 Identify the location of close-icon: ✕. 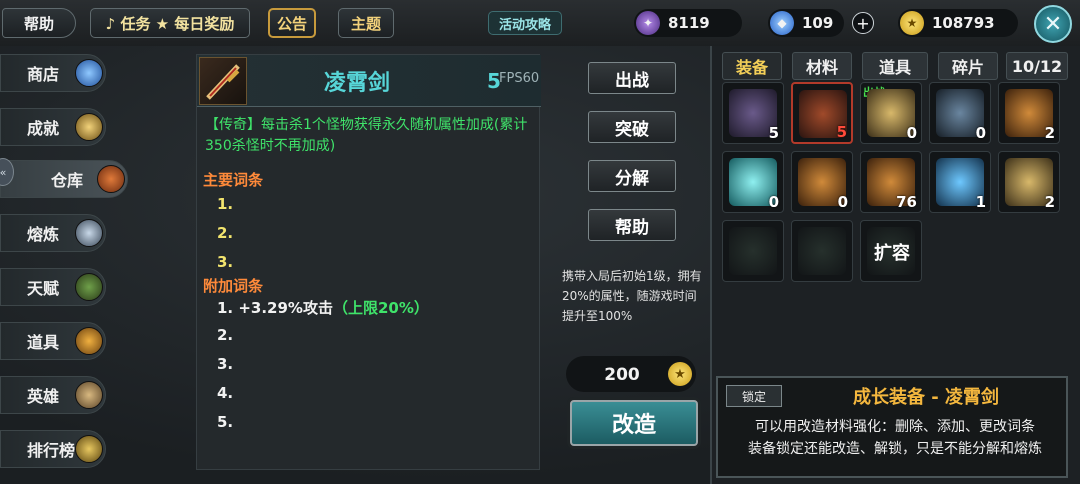
(1053, 24).